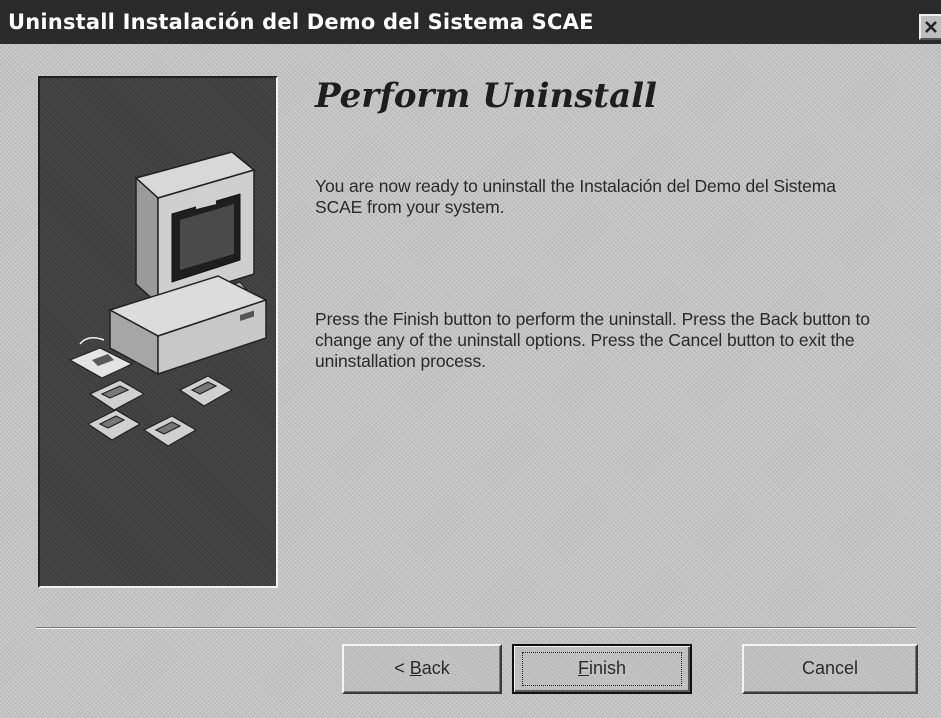  I want to click on back-label-rest: ack, so click(435, 668).